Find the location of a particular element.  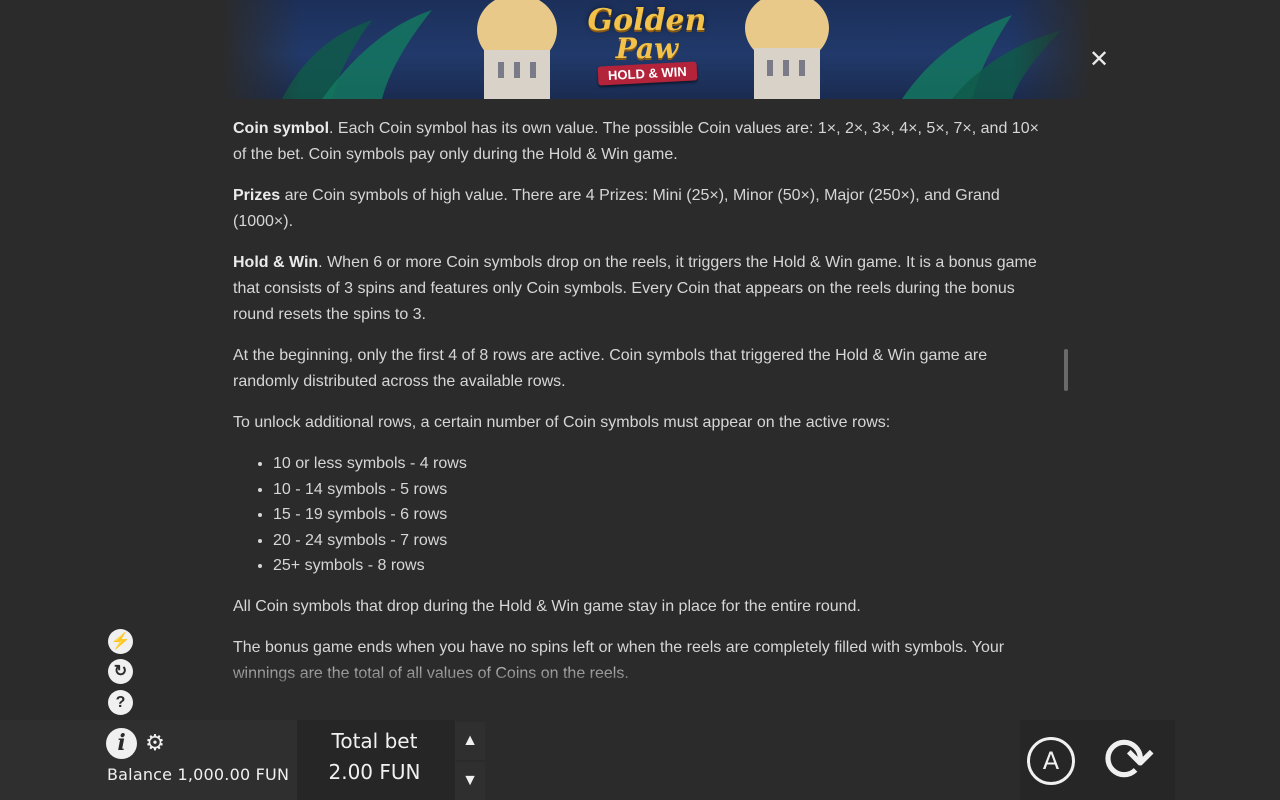

list-item: 10 or less symbols - 4 rows is located at coordinates (660, 464).